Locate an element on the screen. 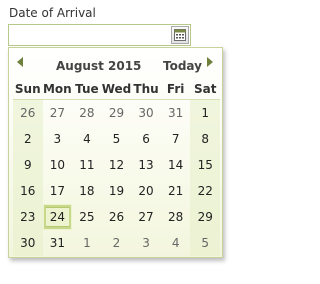  day-number: 20 is located at coordinates (146, 191).